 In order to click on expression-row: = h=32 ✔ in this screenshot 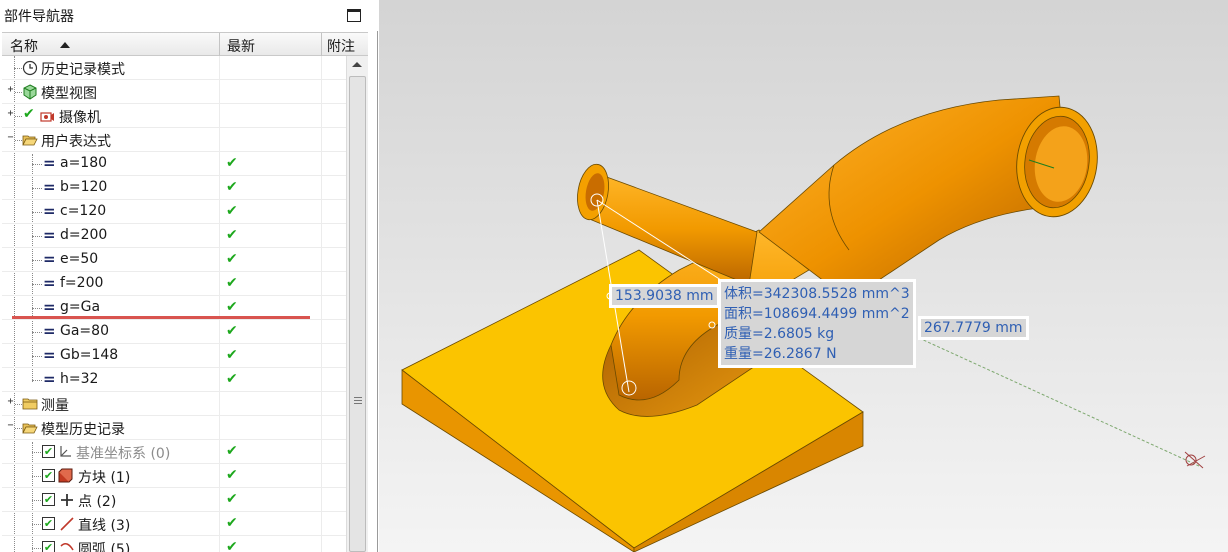, I will do `click(174, 380)`.